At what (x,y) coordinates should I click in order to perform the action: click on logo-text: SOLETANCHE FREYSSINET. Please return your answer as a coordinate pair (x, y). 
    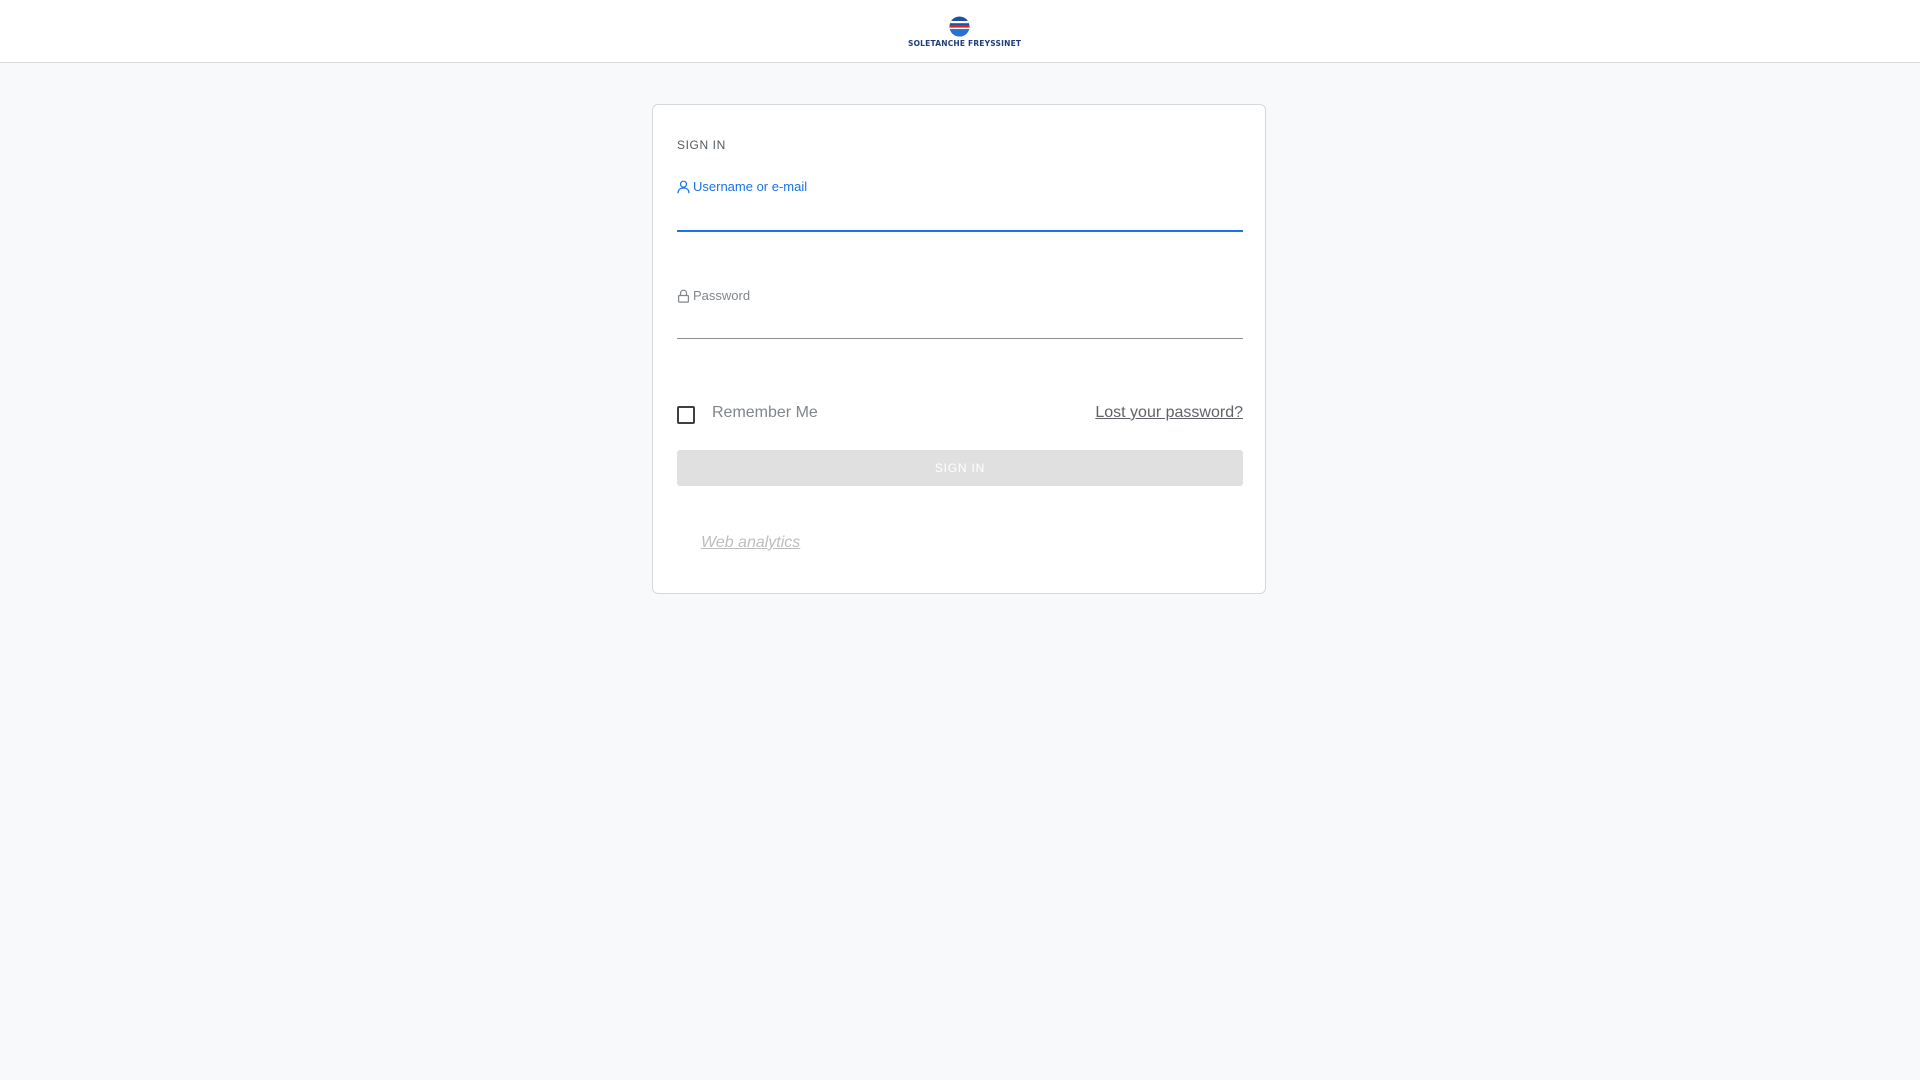
    Looking at the image, I should click on (965, 43).